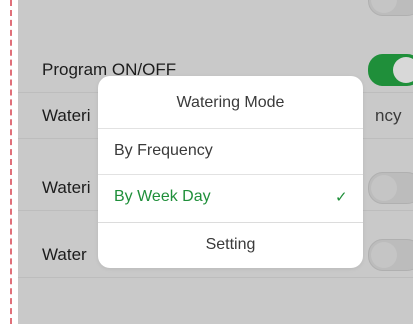  Describe the element at coordinates (388, 115) in the screenshot. I see `row-value-watering-mode: ncy` at that location.